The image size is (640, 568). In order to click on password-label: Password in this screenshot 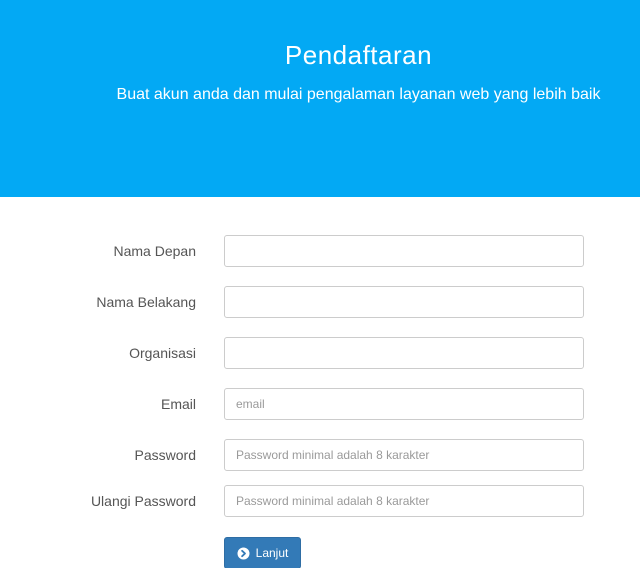, I will do `click(165, 455)`.